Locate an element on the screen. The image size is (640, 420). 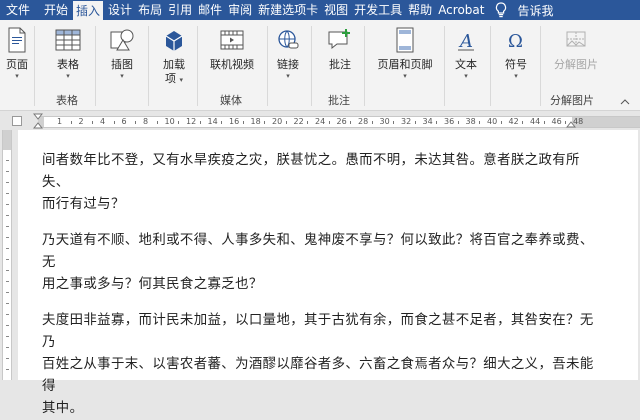
ruler-number: 8 is located at coordinates (146, 121).